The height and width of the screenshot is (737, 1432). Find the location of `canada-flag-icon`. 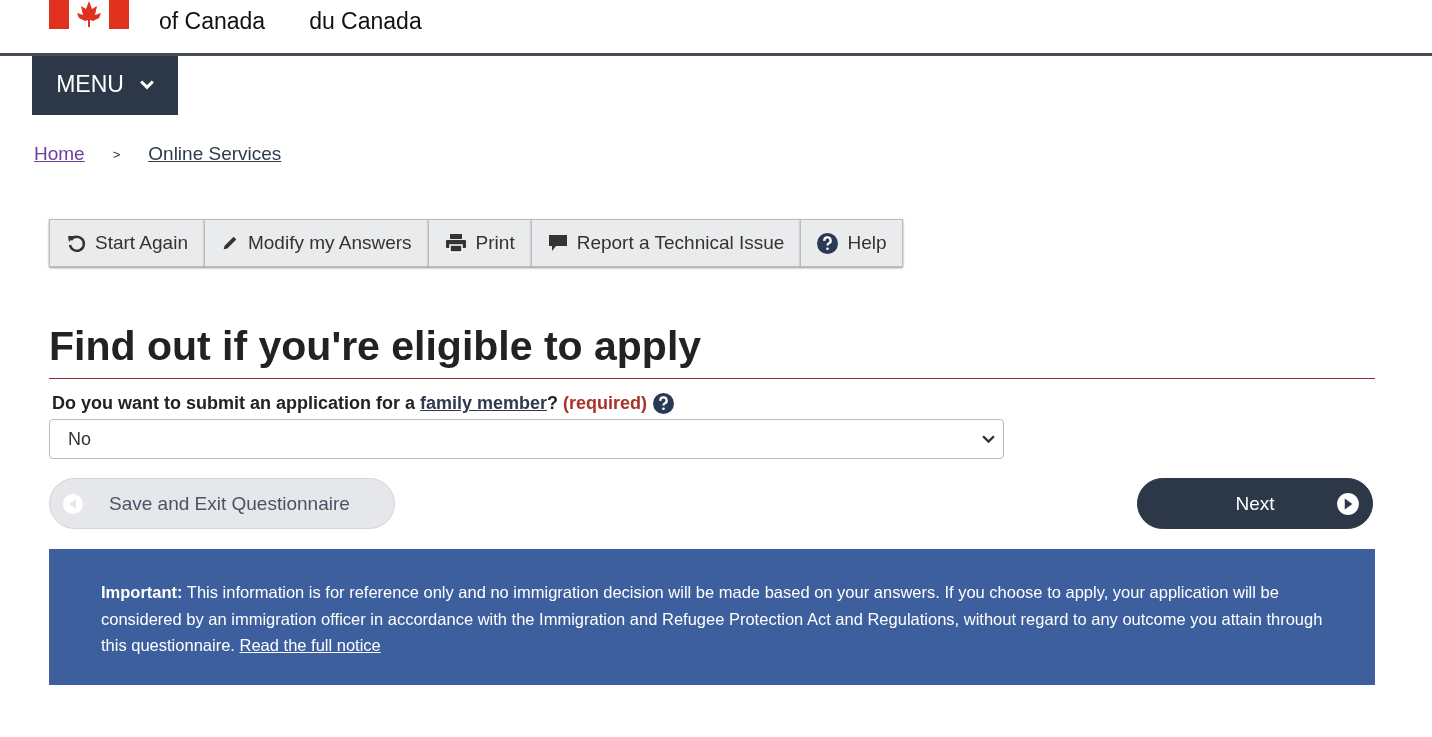

canada-flag-icon is located at coordinates (89, 14).